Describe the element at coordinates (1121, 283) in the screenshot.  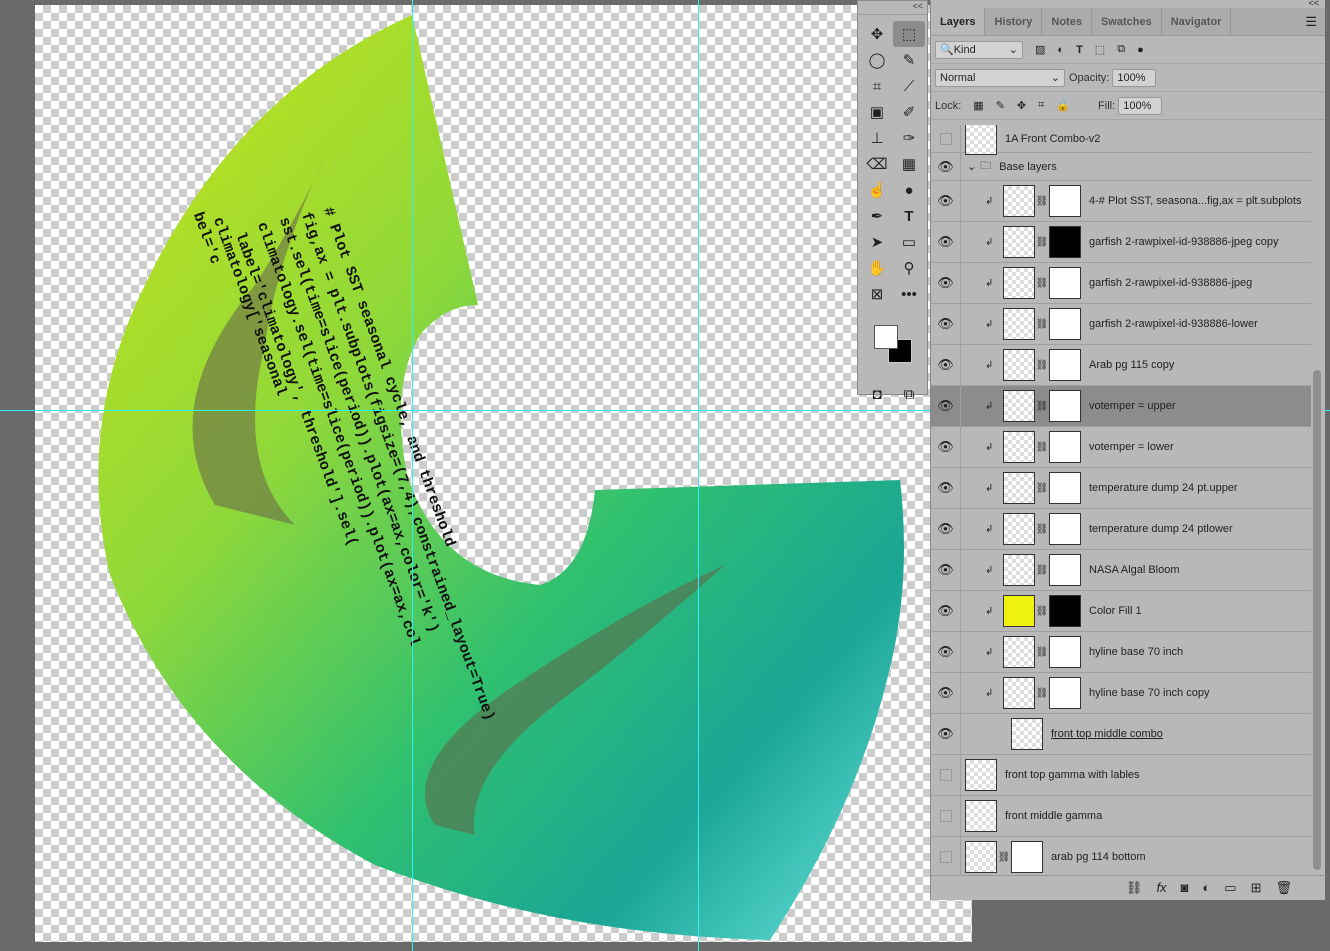
I see `layer-row: 👁 ↲ ⛓ garfish 2-rawpixel-id-938886-jpeg` at that location.